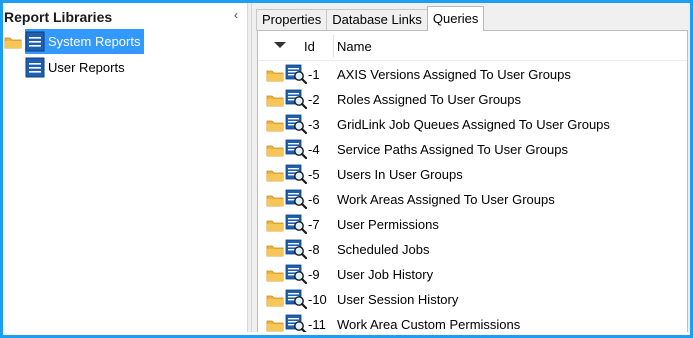 Image resolution: width=693 pixels, height=338 pixels. I want to click on sort-descending-icon, so click(280, 45).